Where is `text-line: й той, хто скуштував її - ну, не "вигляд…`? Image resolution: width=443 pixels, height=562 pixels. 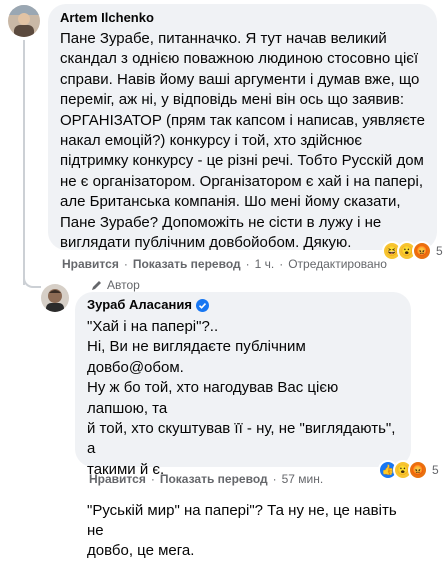
text-line: й той, хто скуштував її - ну, не "вигляд… is located at coordinates (243, 439).